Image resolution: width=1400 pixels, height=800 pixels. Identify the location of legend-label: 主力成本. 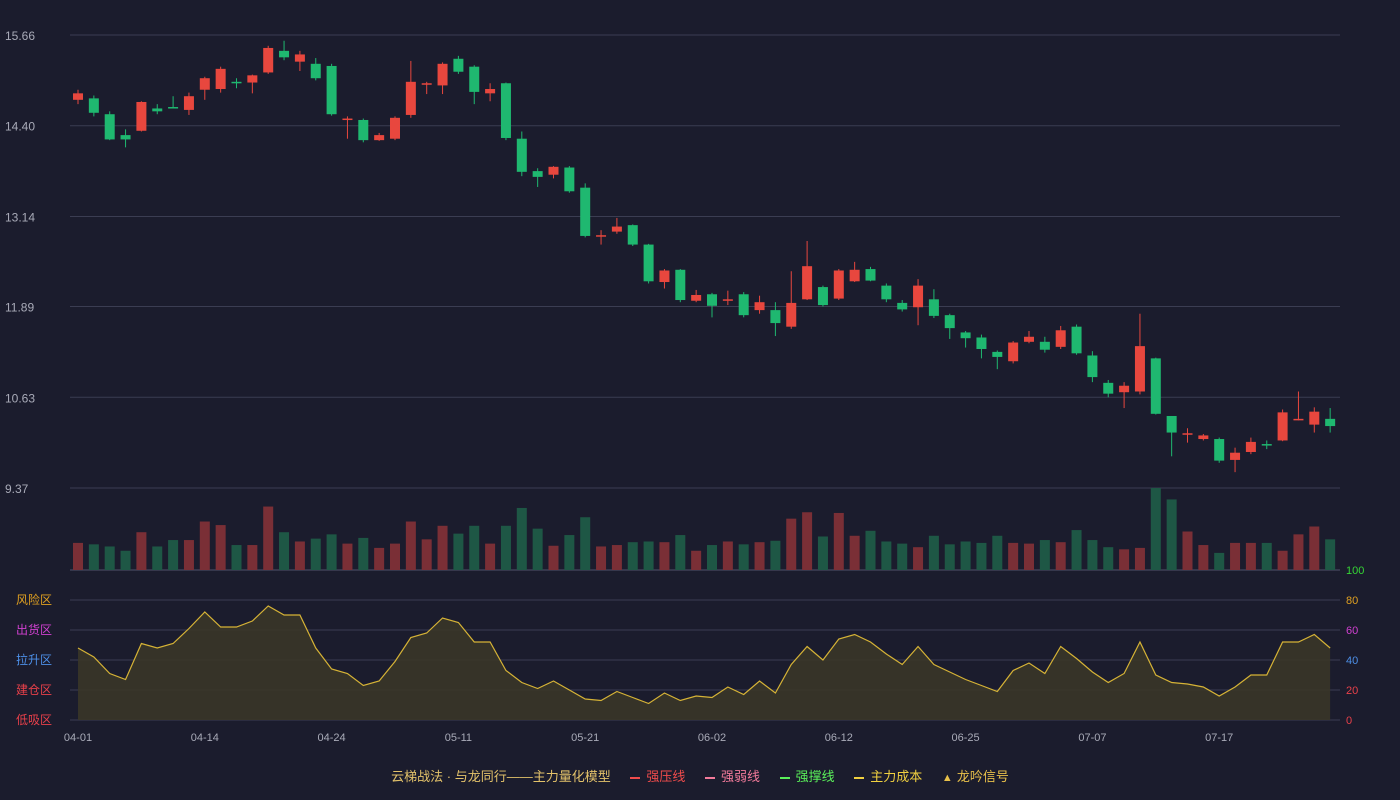
(896, 776).